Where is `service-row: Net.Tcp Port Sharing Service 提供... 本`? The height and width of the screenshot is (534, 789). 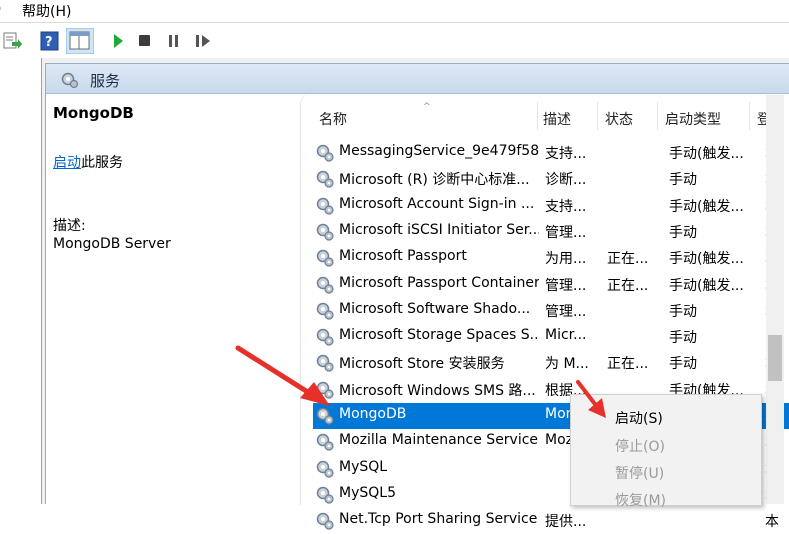
service-row: Net.Tcp Port Sharing Service 提供... 本 is located at coordinates (551, 521).